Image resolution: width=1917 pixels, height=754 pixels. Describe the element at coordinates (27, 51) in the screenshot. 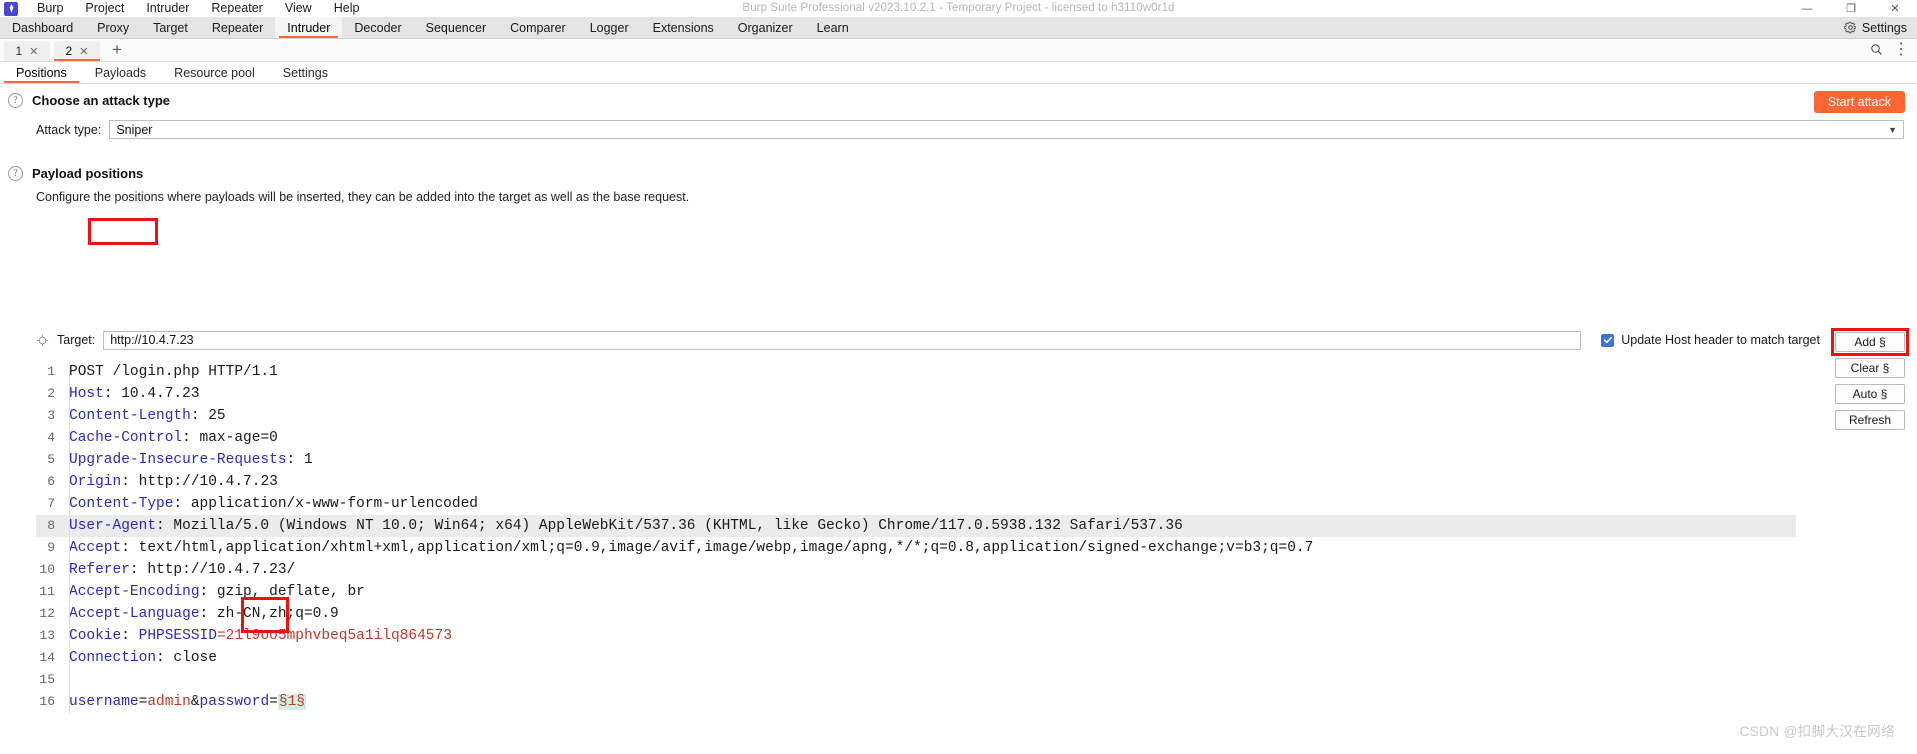

I see `attack-tab-1: 1 ✕` at that location.